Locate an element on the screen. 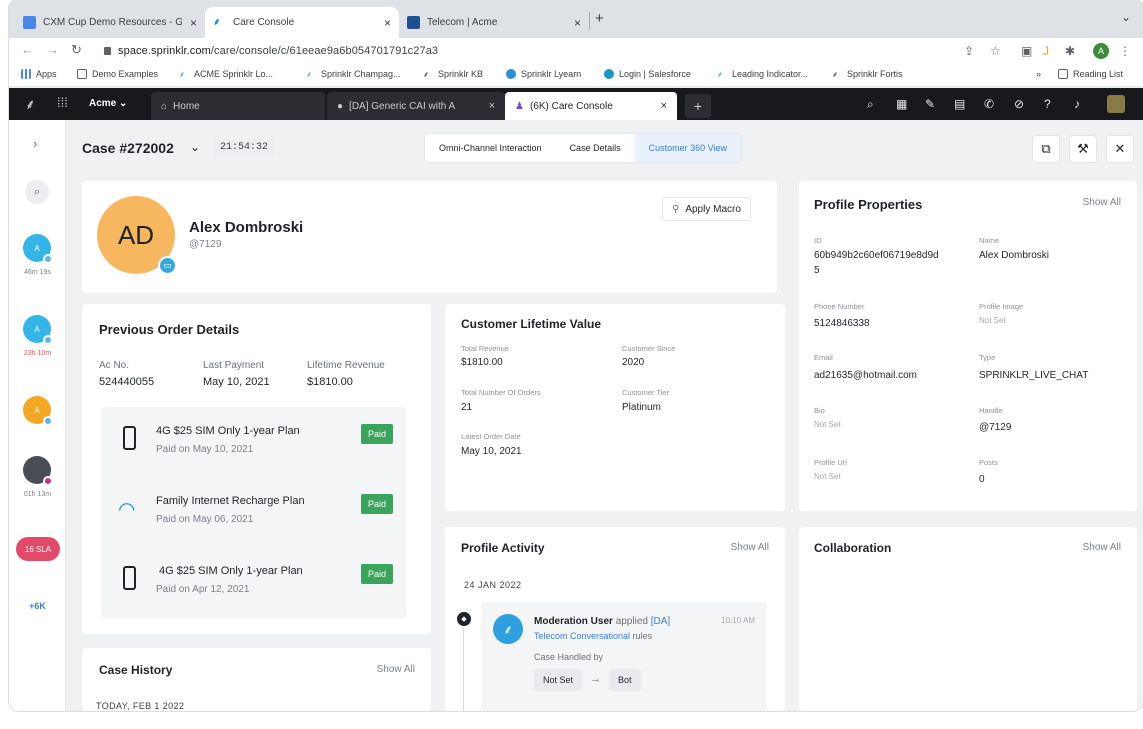 This screenshot has height=729, width=1143. reading-list-label: Reading List is located at coordinates (1098, 74).